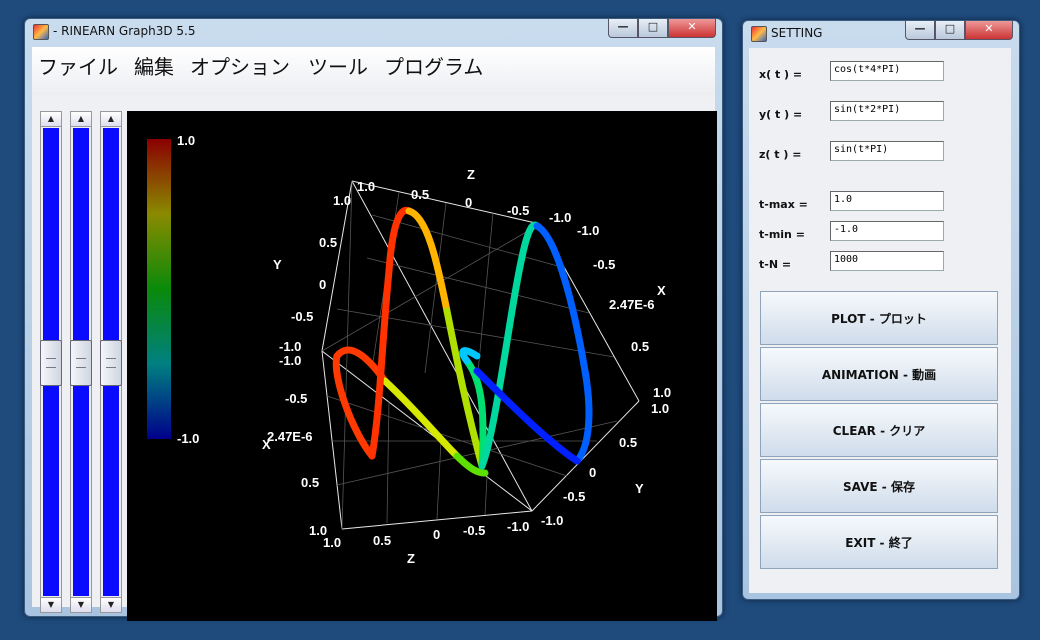  I want to click on colorbar-max-label: 1.0, so click(186, 140).